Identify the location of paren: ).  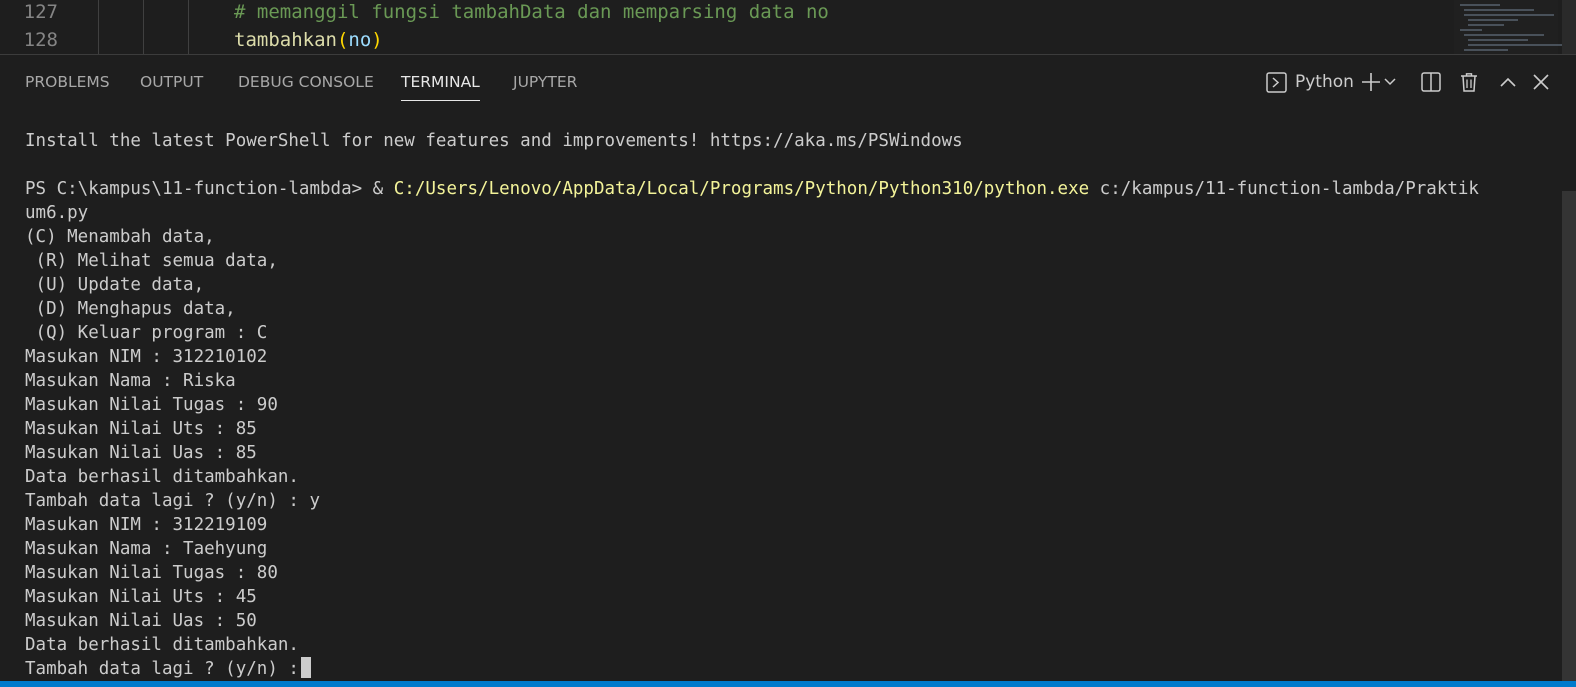
(377, 40).